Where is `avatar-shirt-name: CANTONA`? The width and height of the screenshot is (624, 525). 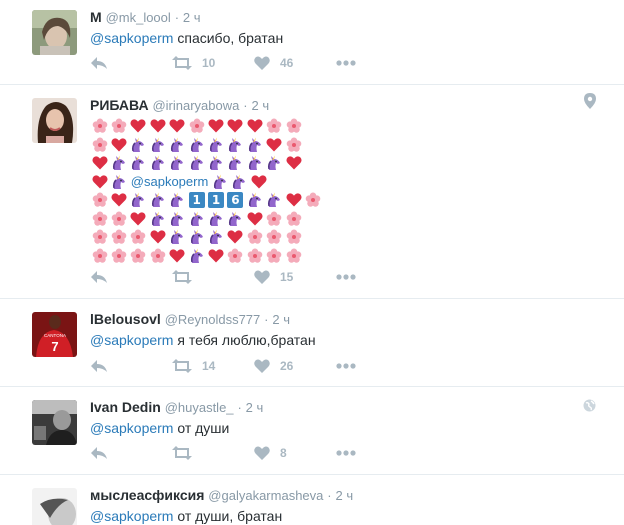
avatar-shirt-name: CANTONA is located at coordinates (55, 335).